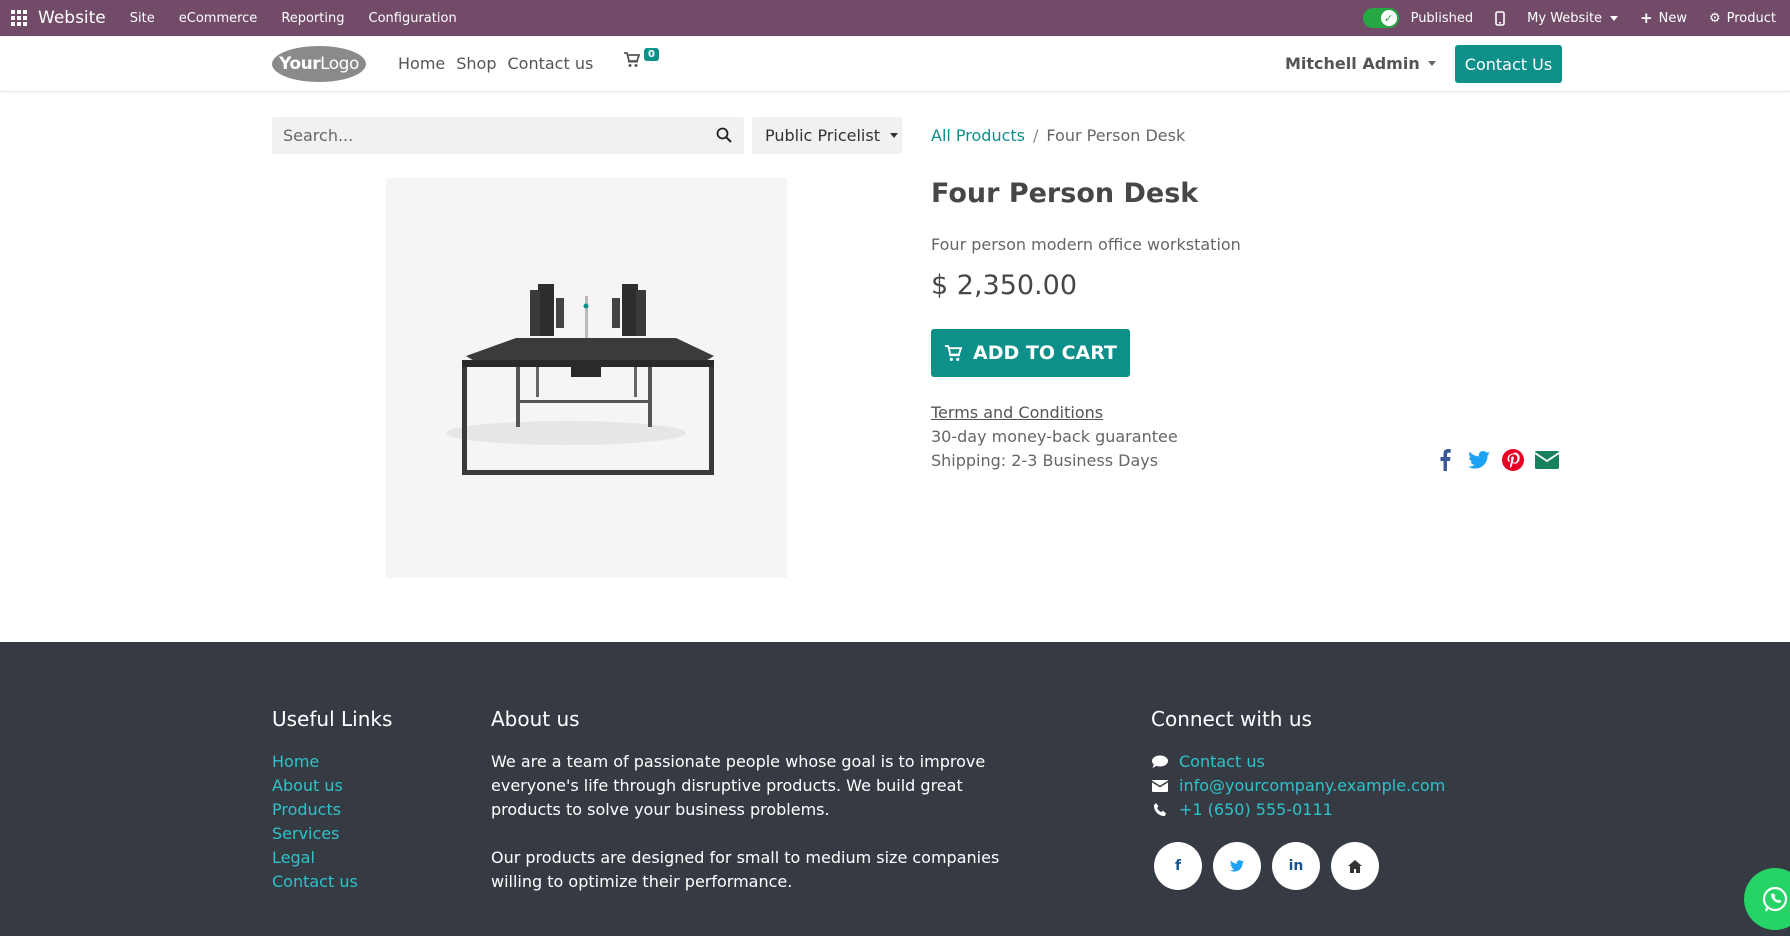  I want to click on user-menu: Mitchell Admin, so click(1360, 63).